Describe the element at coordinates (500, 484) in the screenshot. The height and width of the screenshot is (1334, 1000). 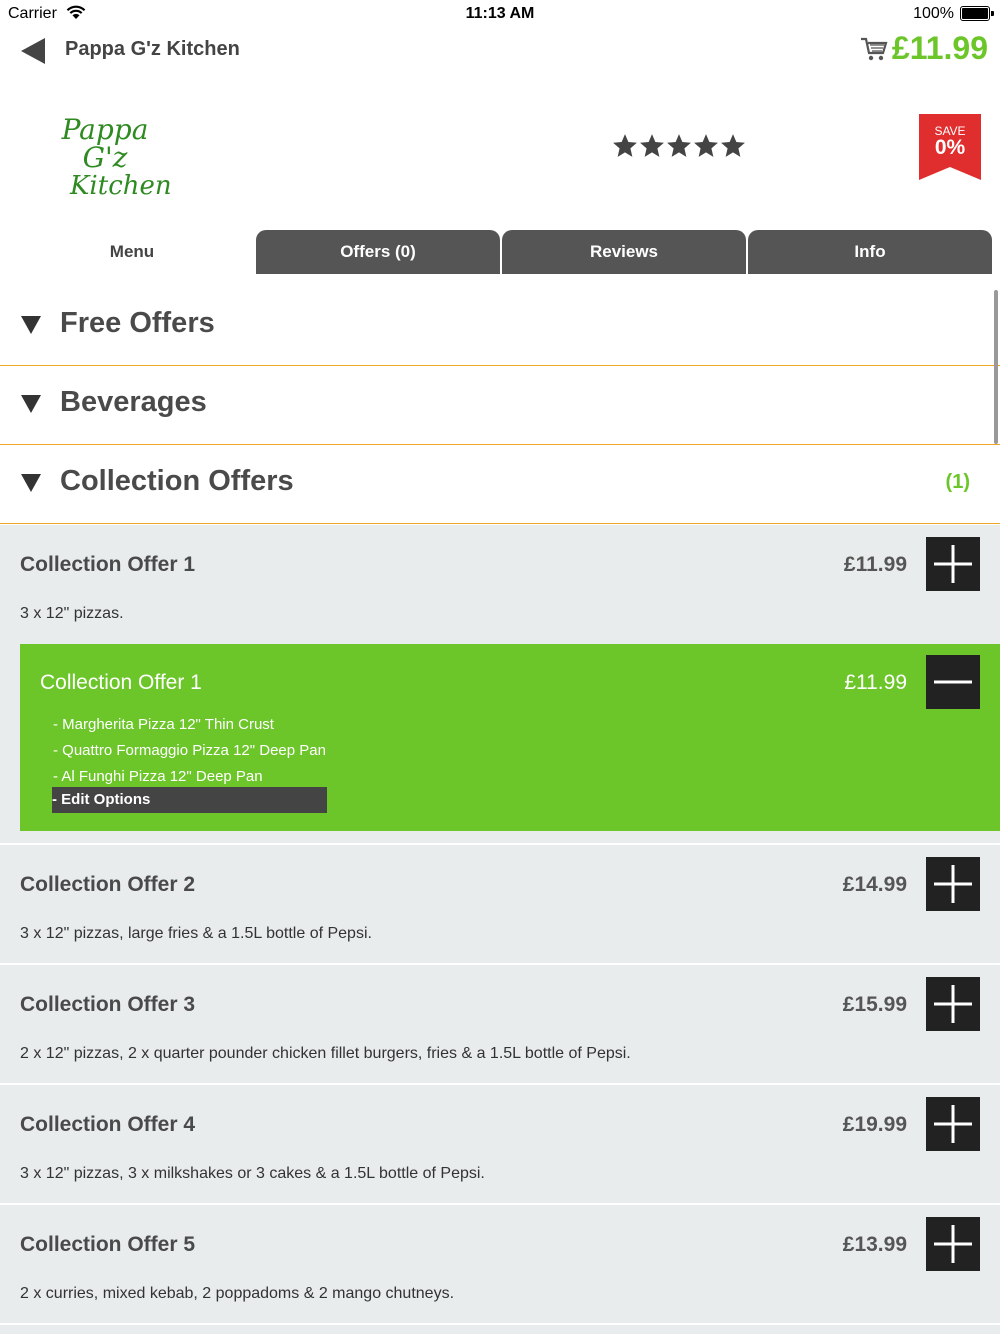
I see `section-collection-offers: Collection Offers (1)` at that location.